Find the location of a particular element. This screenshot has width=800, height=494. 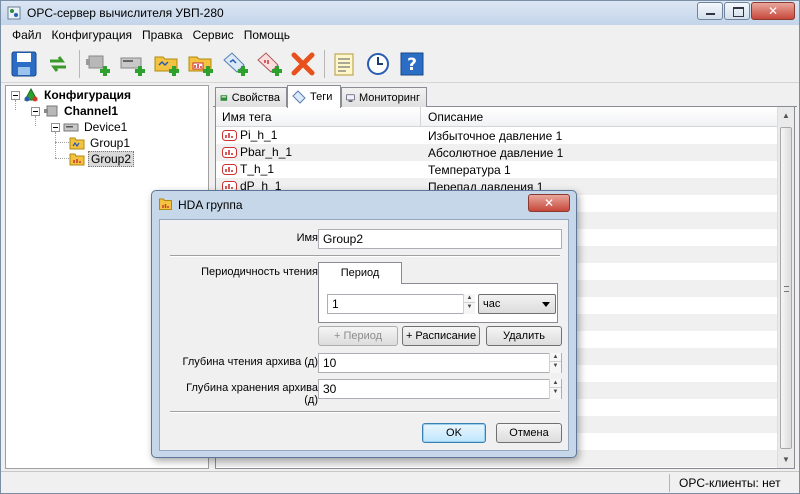

grip-icon is located at coordinates (786, 289).